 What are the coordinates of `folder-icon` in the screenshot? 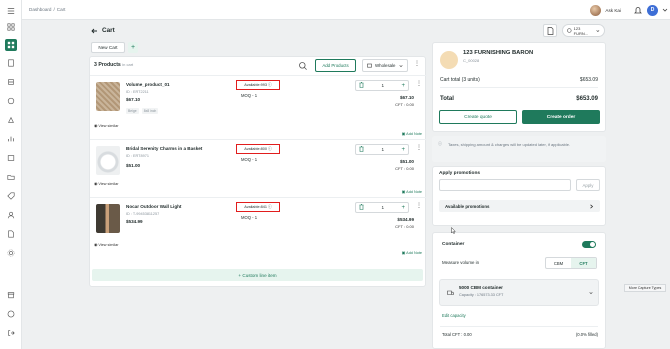 It's located at (11, 177).